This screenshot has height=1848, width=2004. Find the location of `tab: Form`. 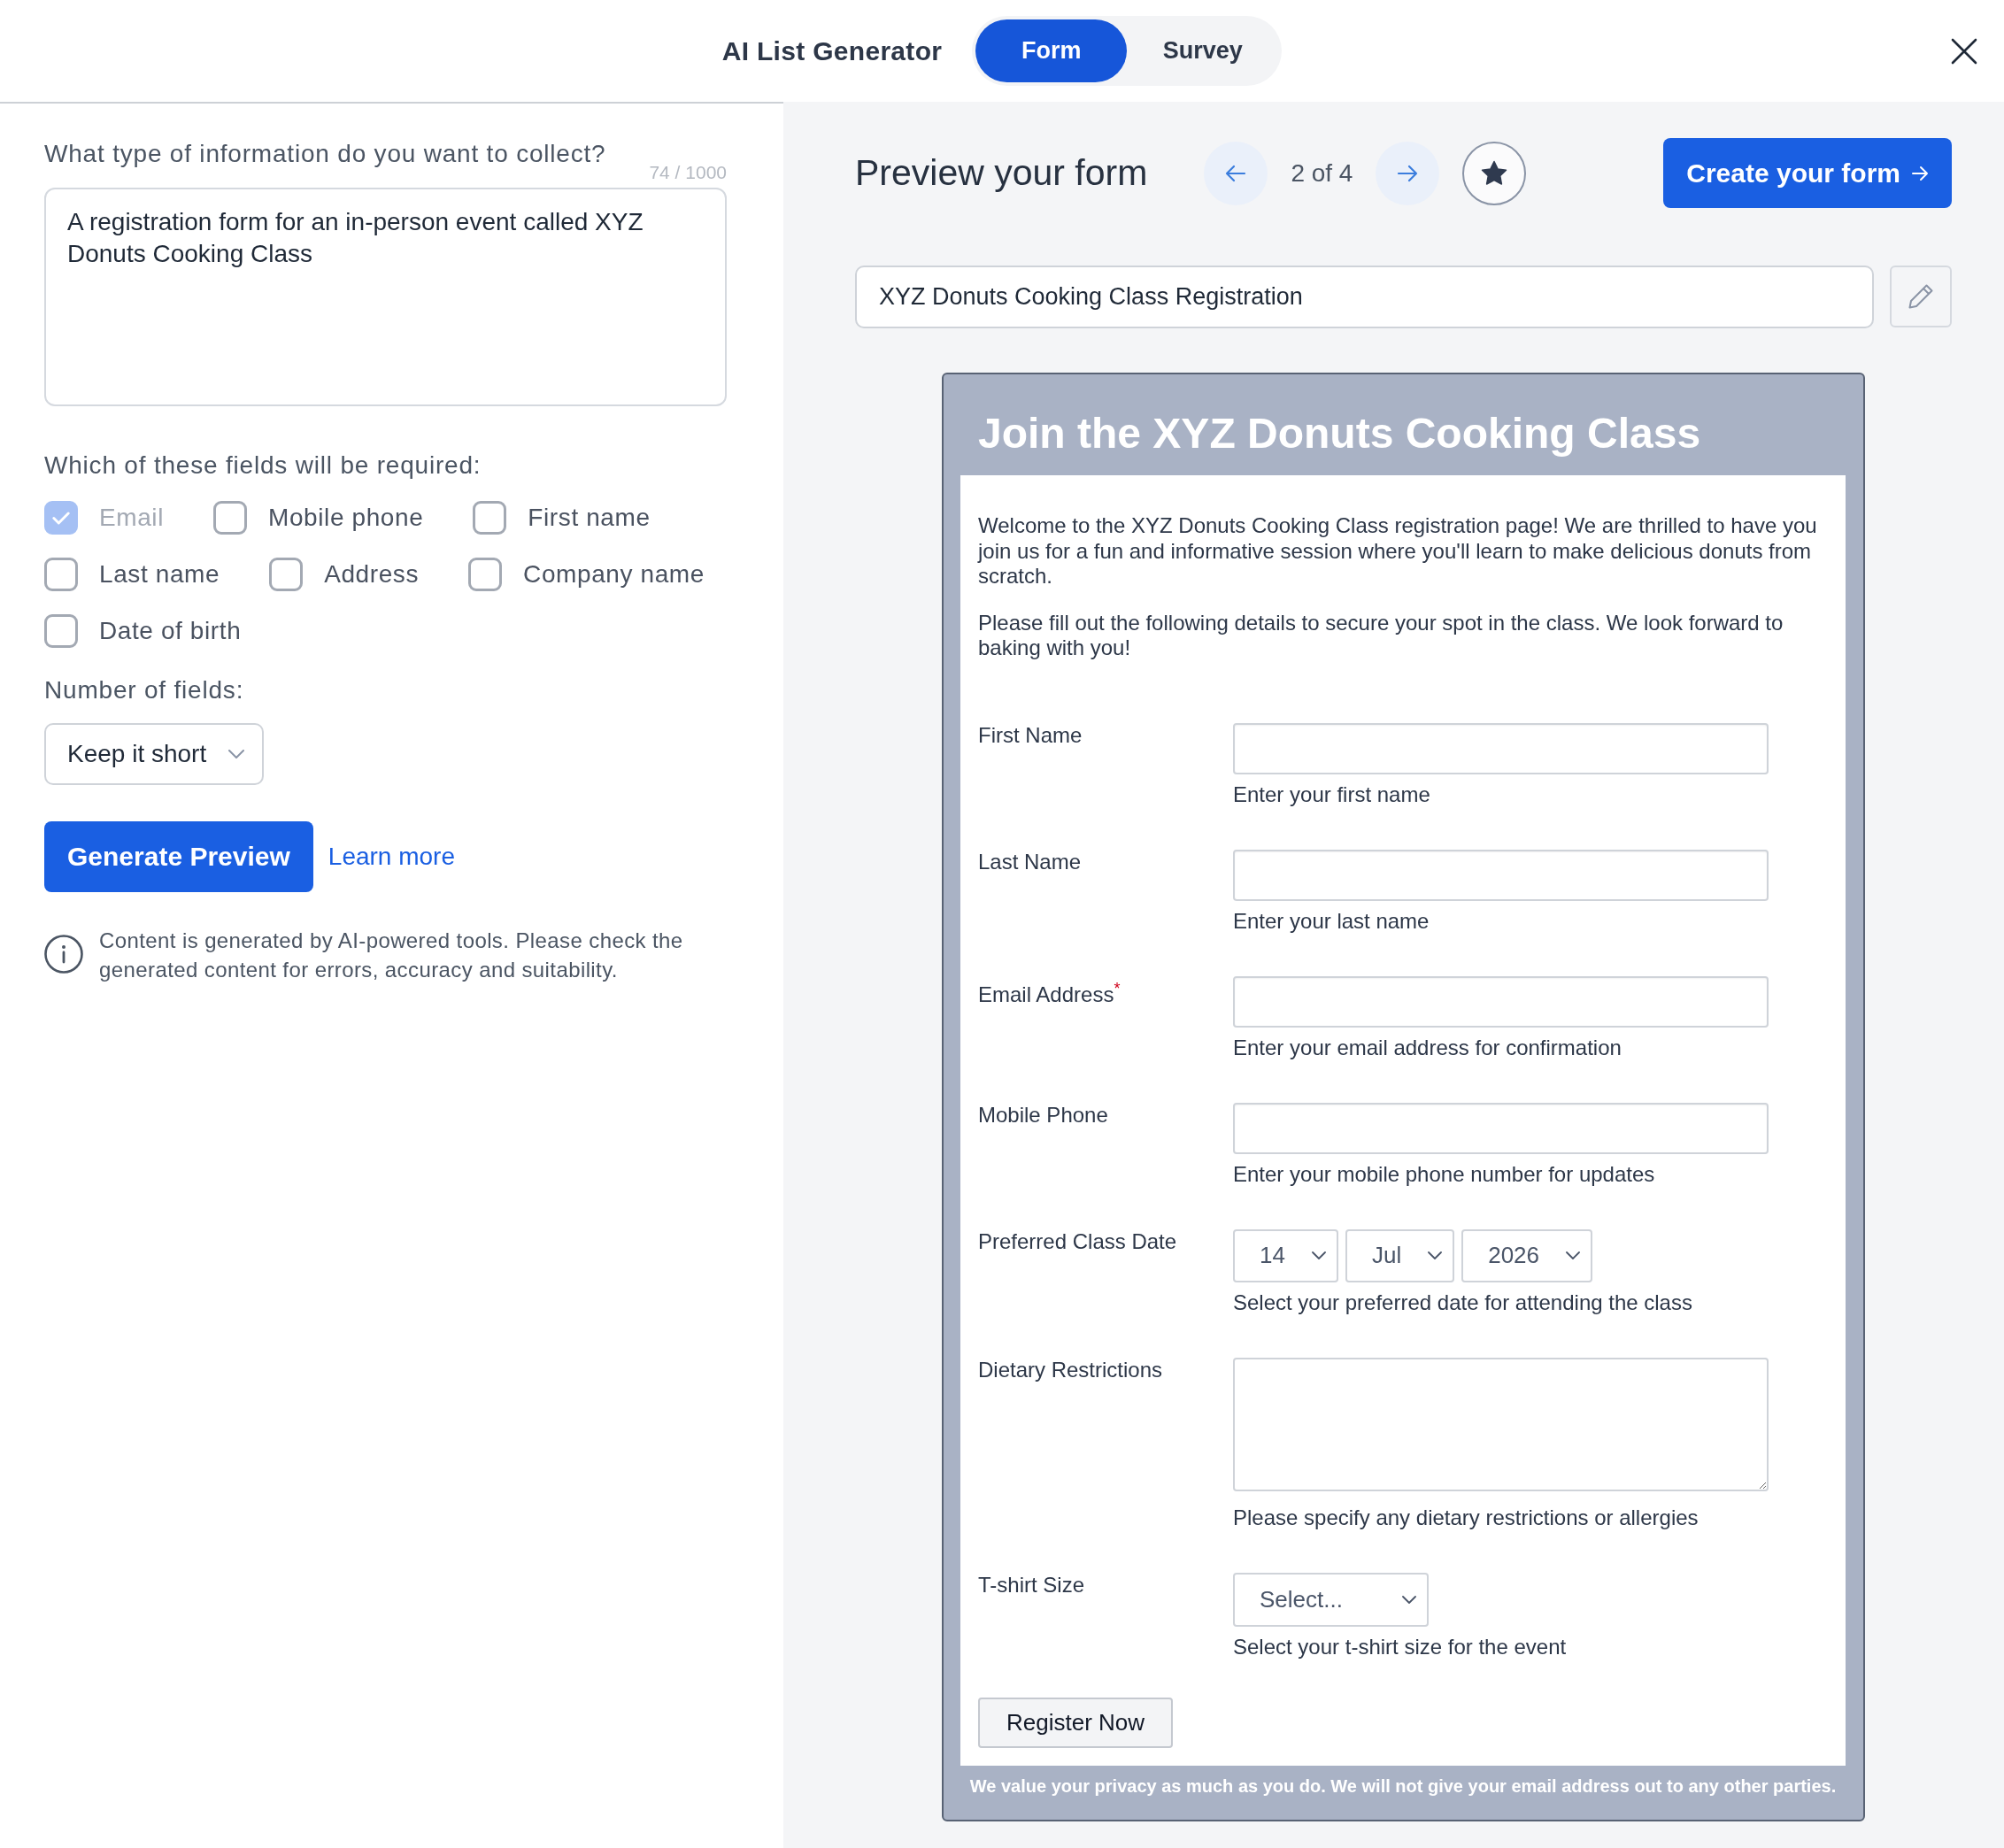

tab: Form is located at coordinates (1051, 50).